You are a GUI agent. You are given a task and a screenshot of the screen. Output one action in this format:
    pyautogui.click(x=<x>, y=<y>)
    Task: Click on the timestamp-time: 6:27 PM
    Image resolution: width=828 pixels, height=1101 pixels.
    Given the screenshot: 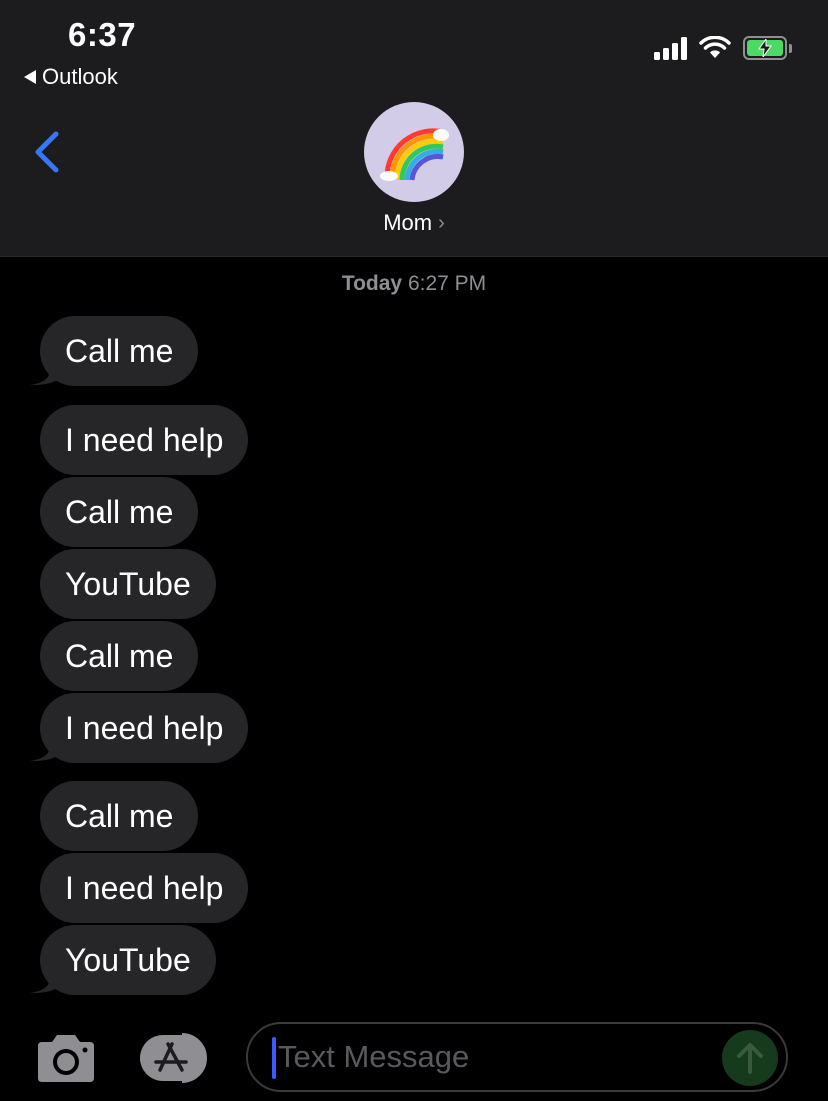 What is the action you would take?
    pyautogui.click(x=447, y=283)
    